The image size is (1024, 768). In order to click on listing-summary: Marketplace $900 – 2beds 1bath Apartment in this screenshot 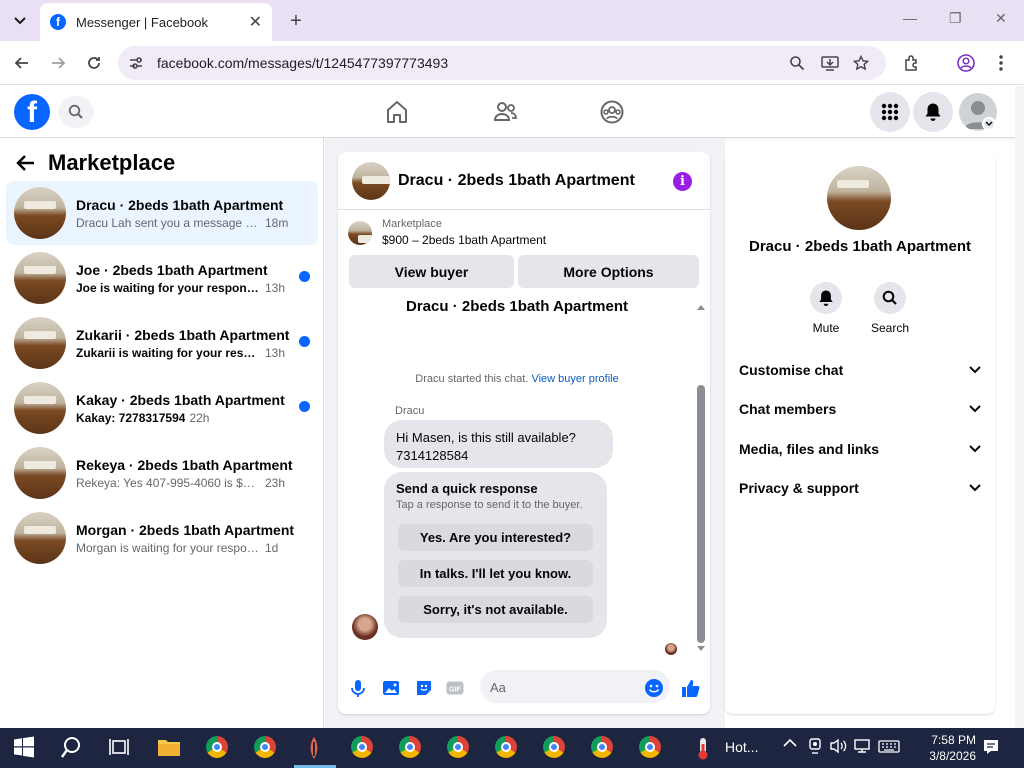, I will do `click(447, 232)`.